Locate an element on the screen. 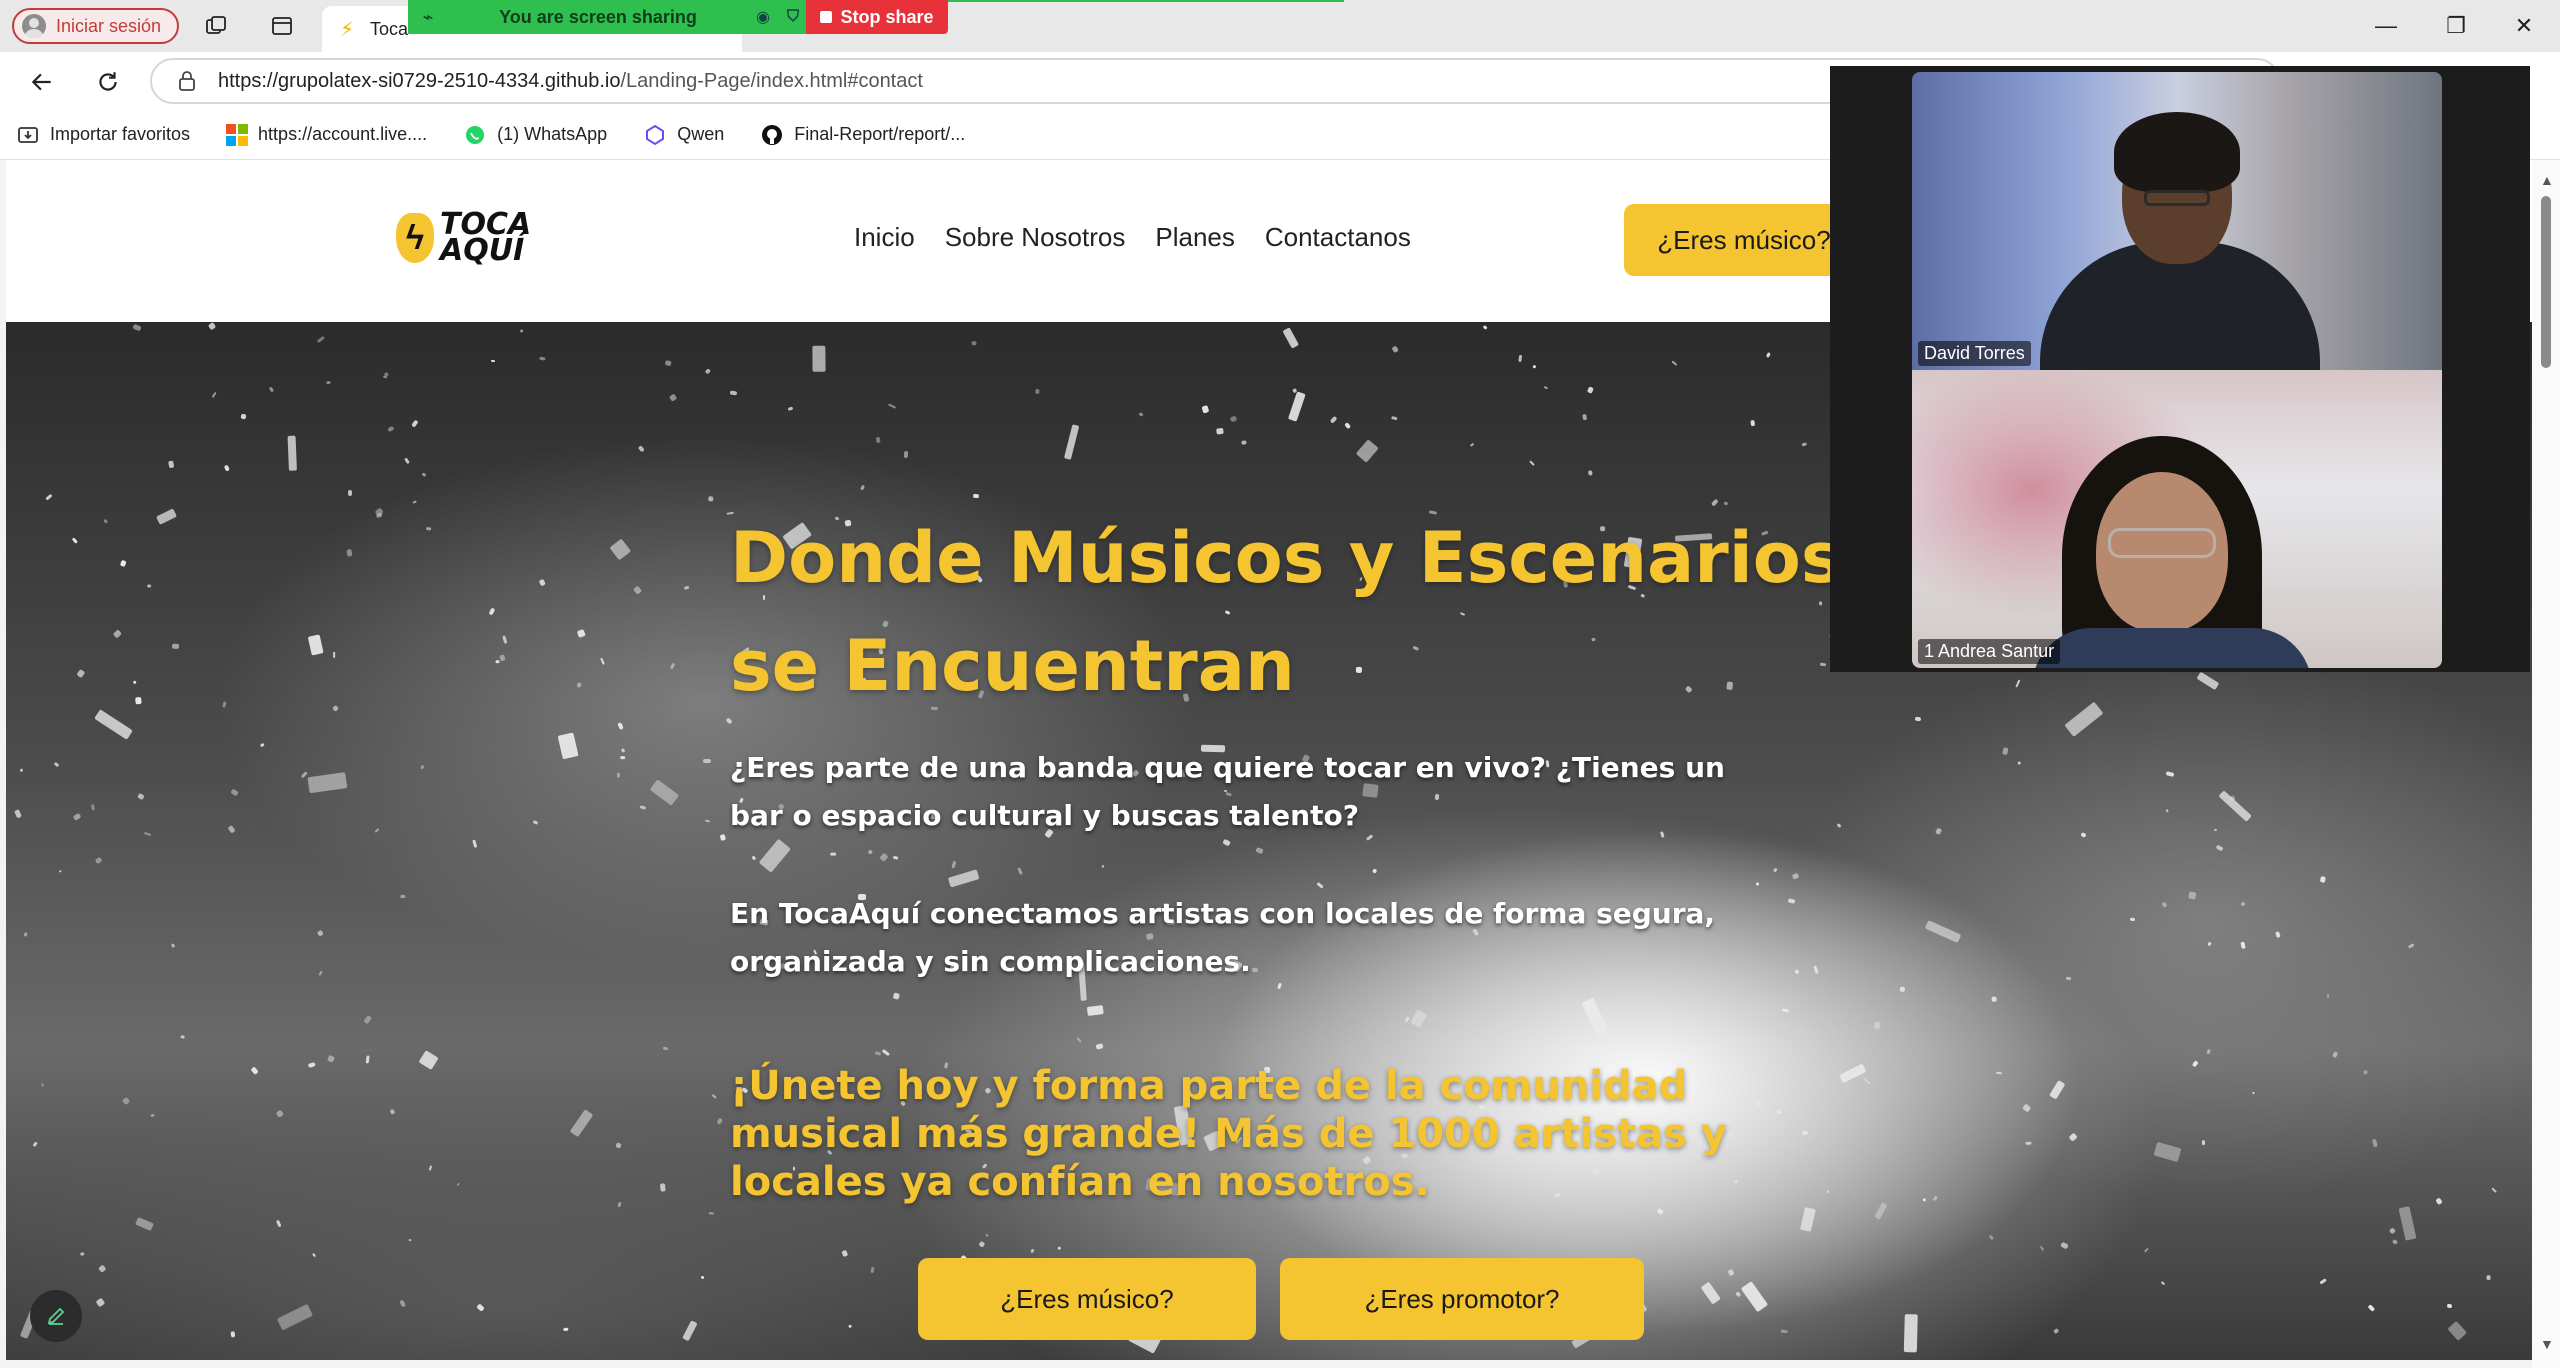 This screenshot has width=2560, height=1368. restore-icon: ❐ is located at coordinates (2456, 26).